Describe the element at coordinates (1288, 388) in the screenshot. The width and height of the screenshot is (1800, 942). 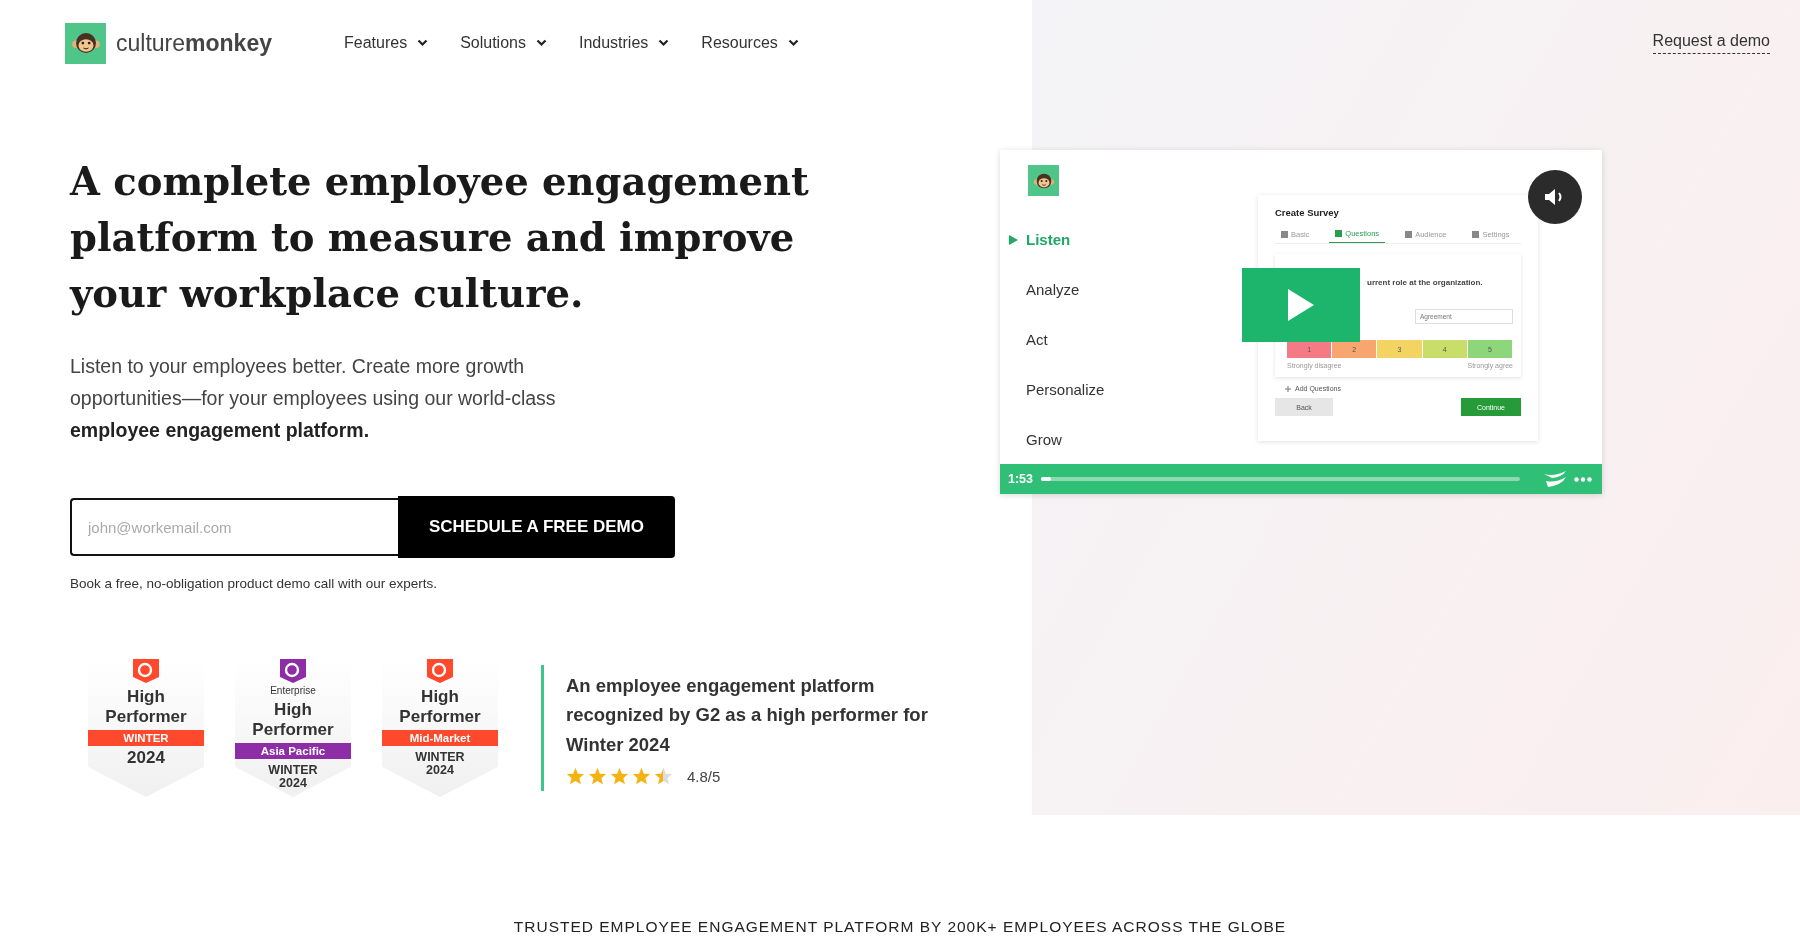
I see `plus-icon` at that location.